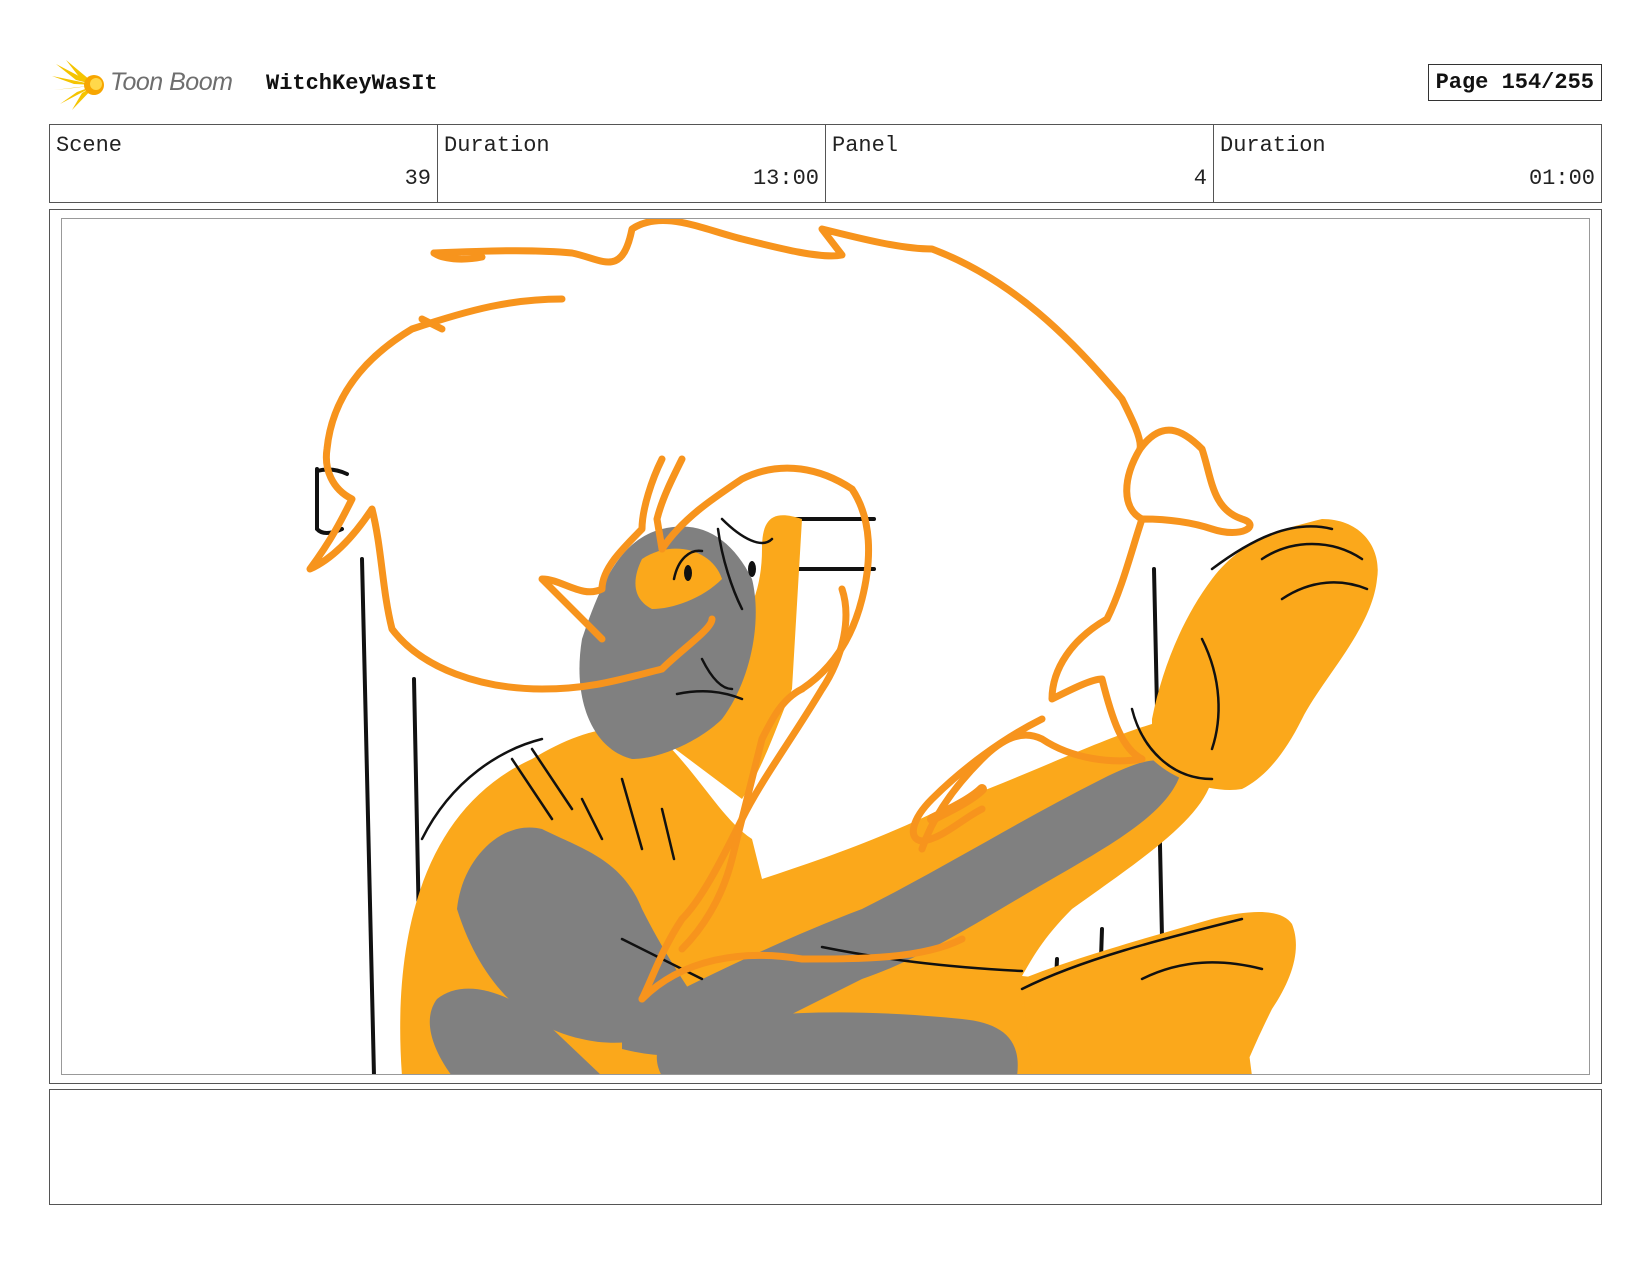 Image resolution: width=1650 pixels, height=1275 pixels. Describe the element at coordinates (1561, 178) in the screenshot. I see `panel-duration-value: 01:00` at that location.